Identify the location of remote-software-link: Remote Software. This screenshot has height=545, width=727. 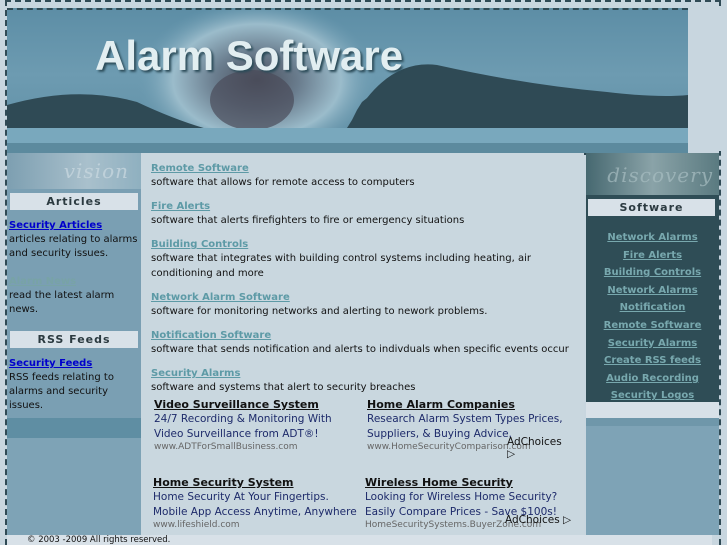
(367, 168).